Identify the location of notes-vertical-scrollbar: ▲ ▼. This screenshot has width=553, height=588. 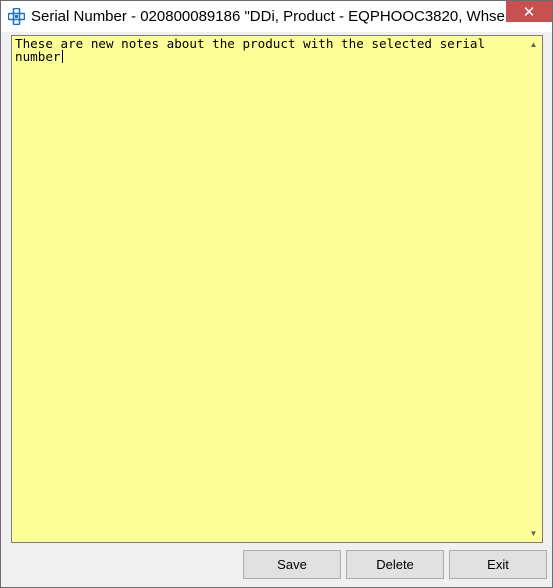
(533, 289).